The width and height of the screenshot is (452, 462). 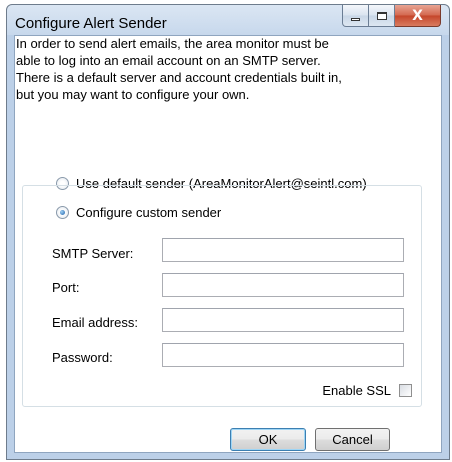 I want to click on caption-buttons: X, so click(x=391, y=16).